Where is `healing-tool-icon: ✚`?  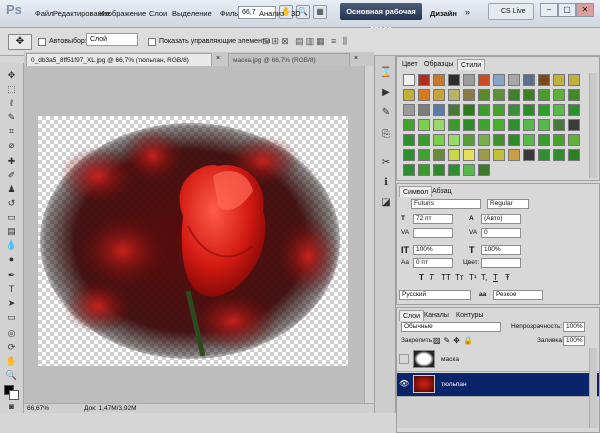
healing-tool-icon: ✚ is located at coordinates (11, 161).